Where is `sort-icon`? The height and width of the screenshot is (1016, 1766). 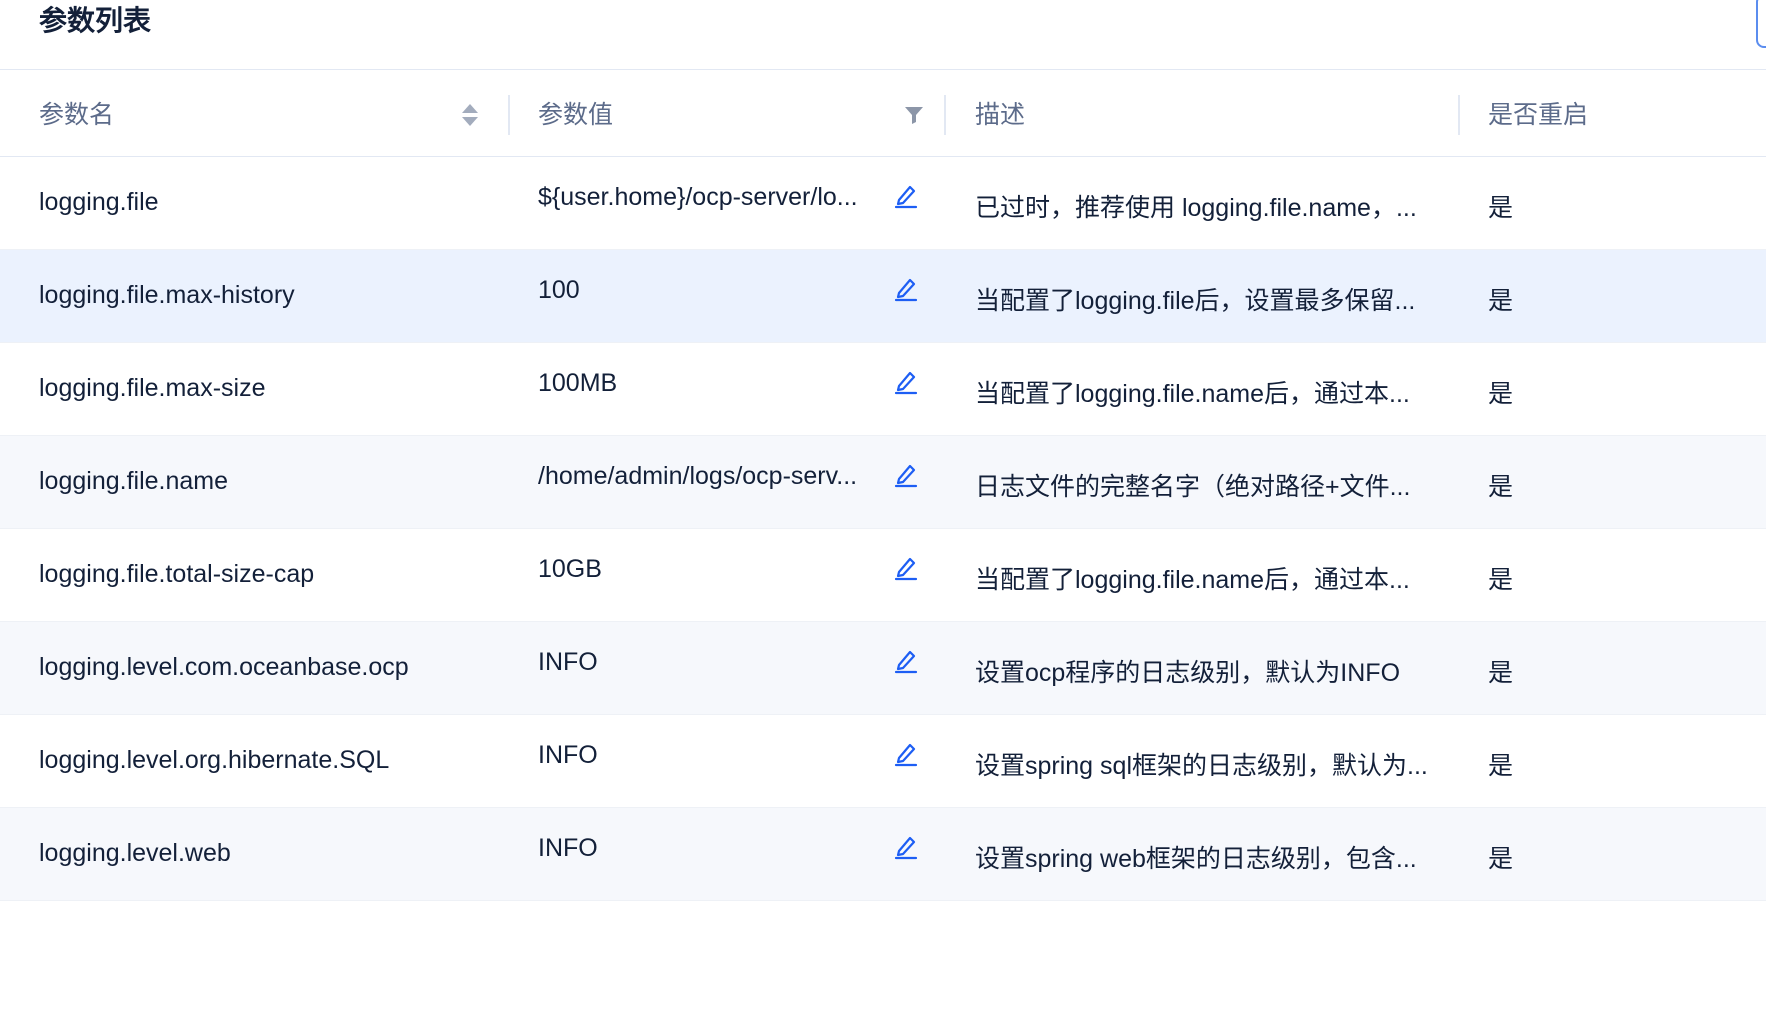 sort-icon is located at coordinates (470, 115).